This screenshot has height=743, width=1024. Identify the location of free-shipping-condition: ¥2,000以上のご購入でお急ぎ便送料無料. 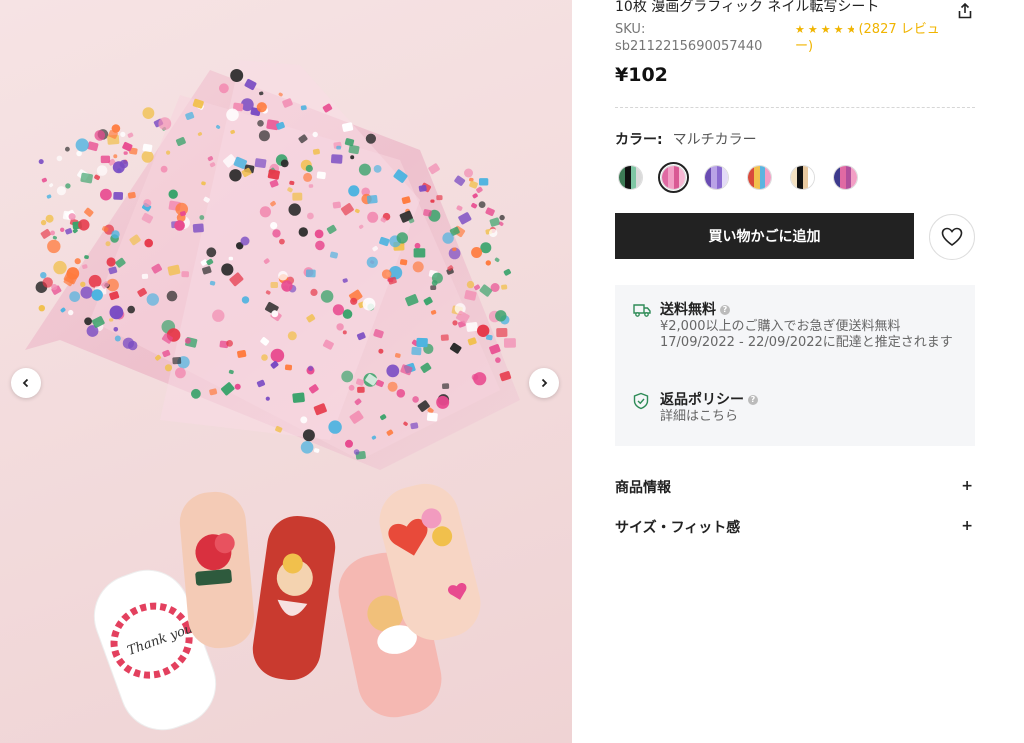
(780, 326).